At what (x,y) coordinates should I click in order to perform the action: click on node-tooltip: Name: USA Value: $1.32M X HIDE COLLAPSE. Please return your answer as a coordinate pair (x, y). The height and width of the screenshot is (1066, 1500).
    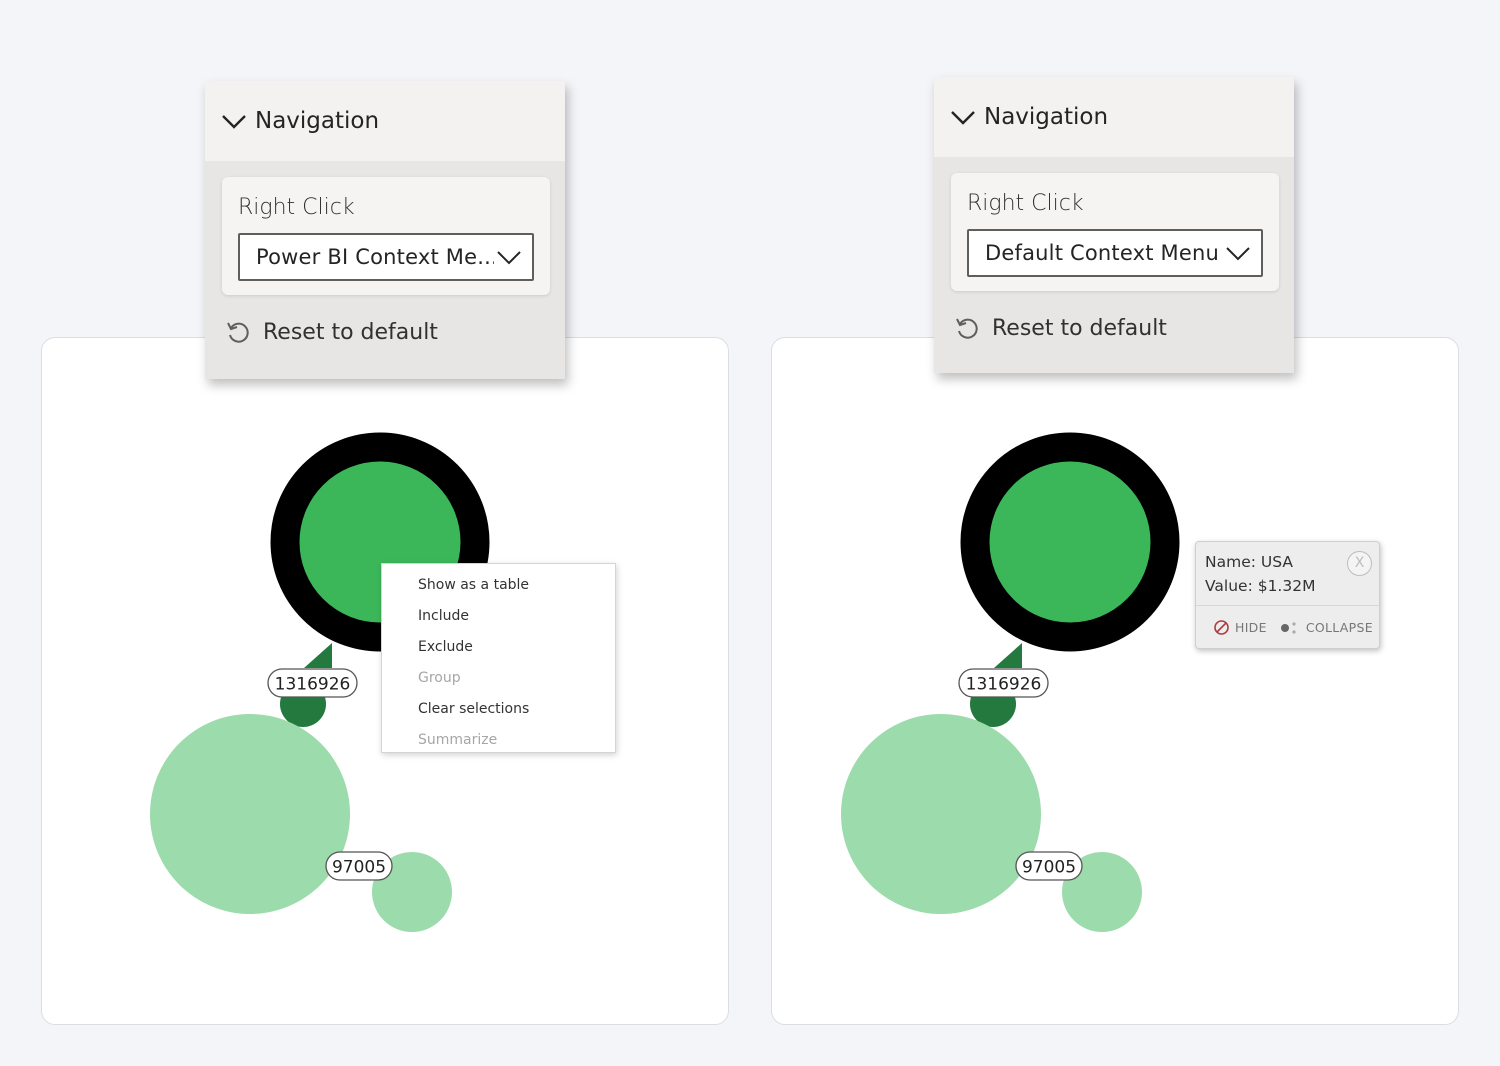
    Looking at the image, I should click on (1287, 595).